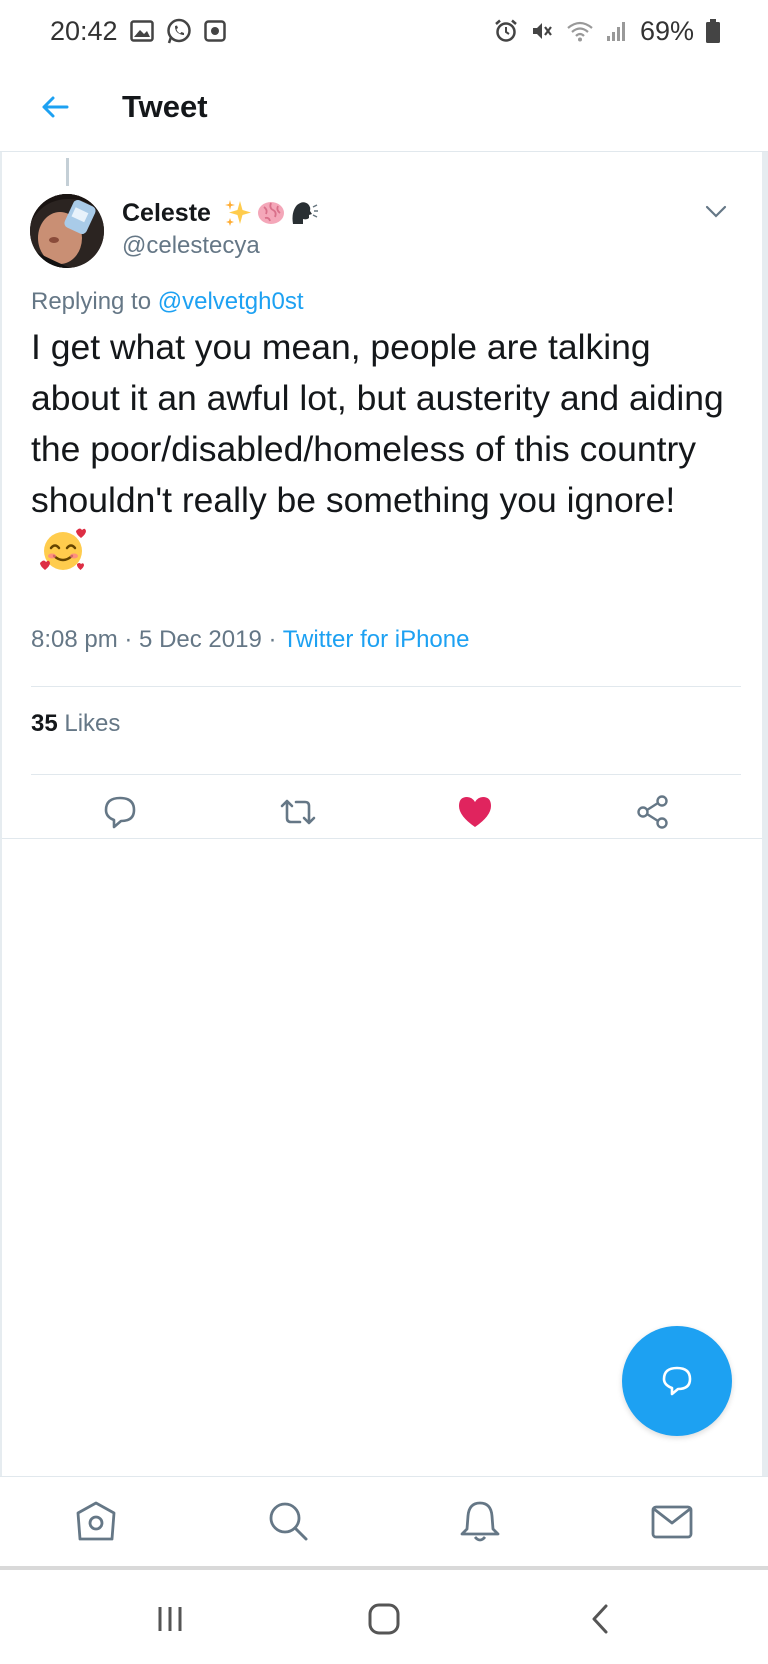 The height and width of the screenshot is (1664, 768). I want to click on replying-to: Replying to @velvetgh0st, so click(167, 302).